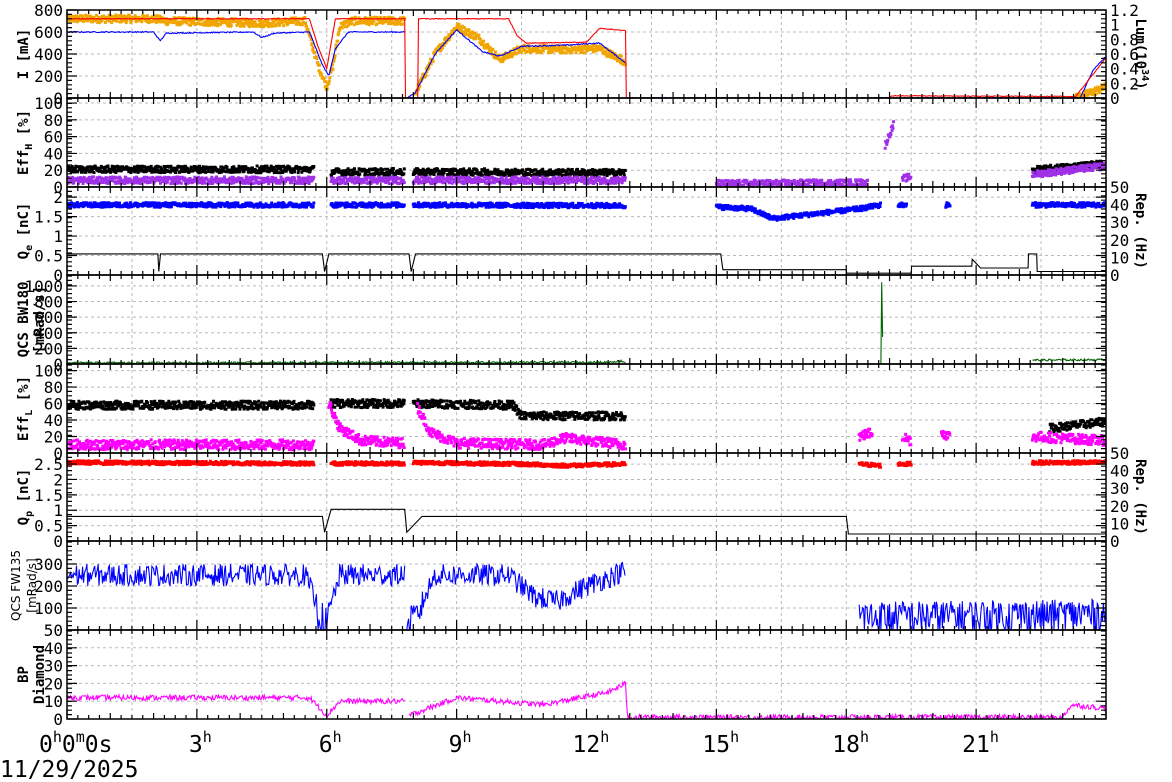  I want to click on y-axis-label: QCS FW135, so click(16, 585).